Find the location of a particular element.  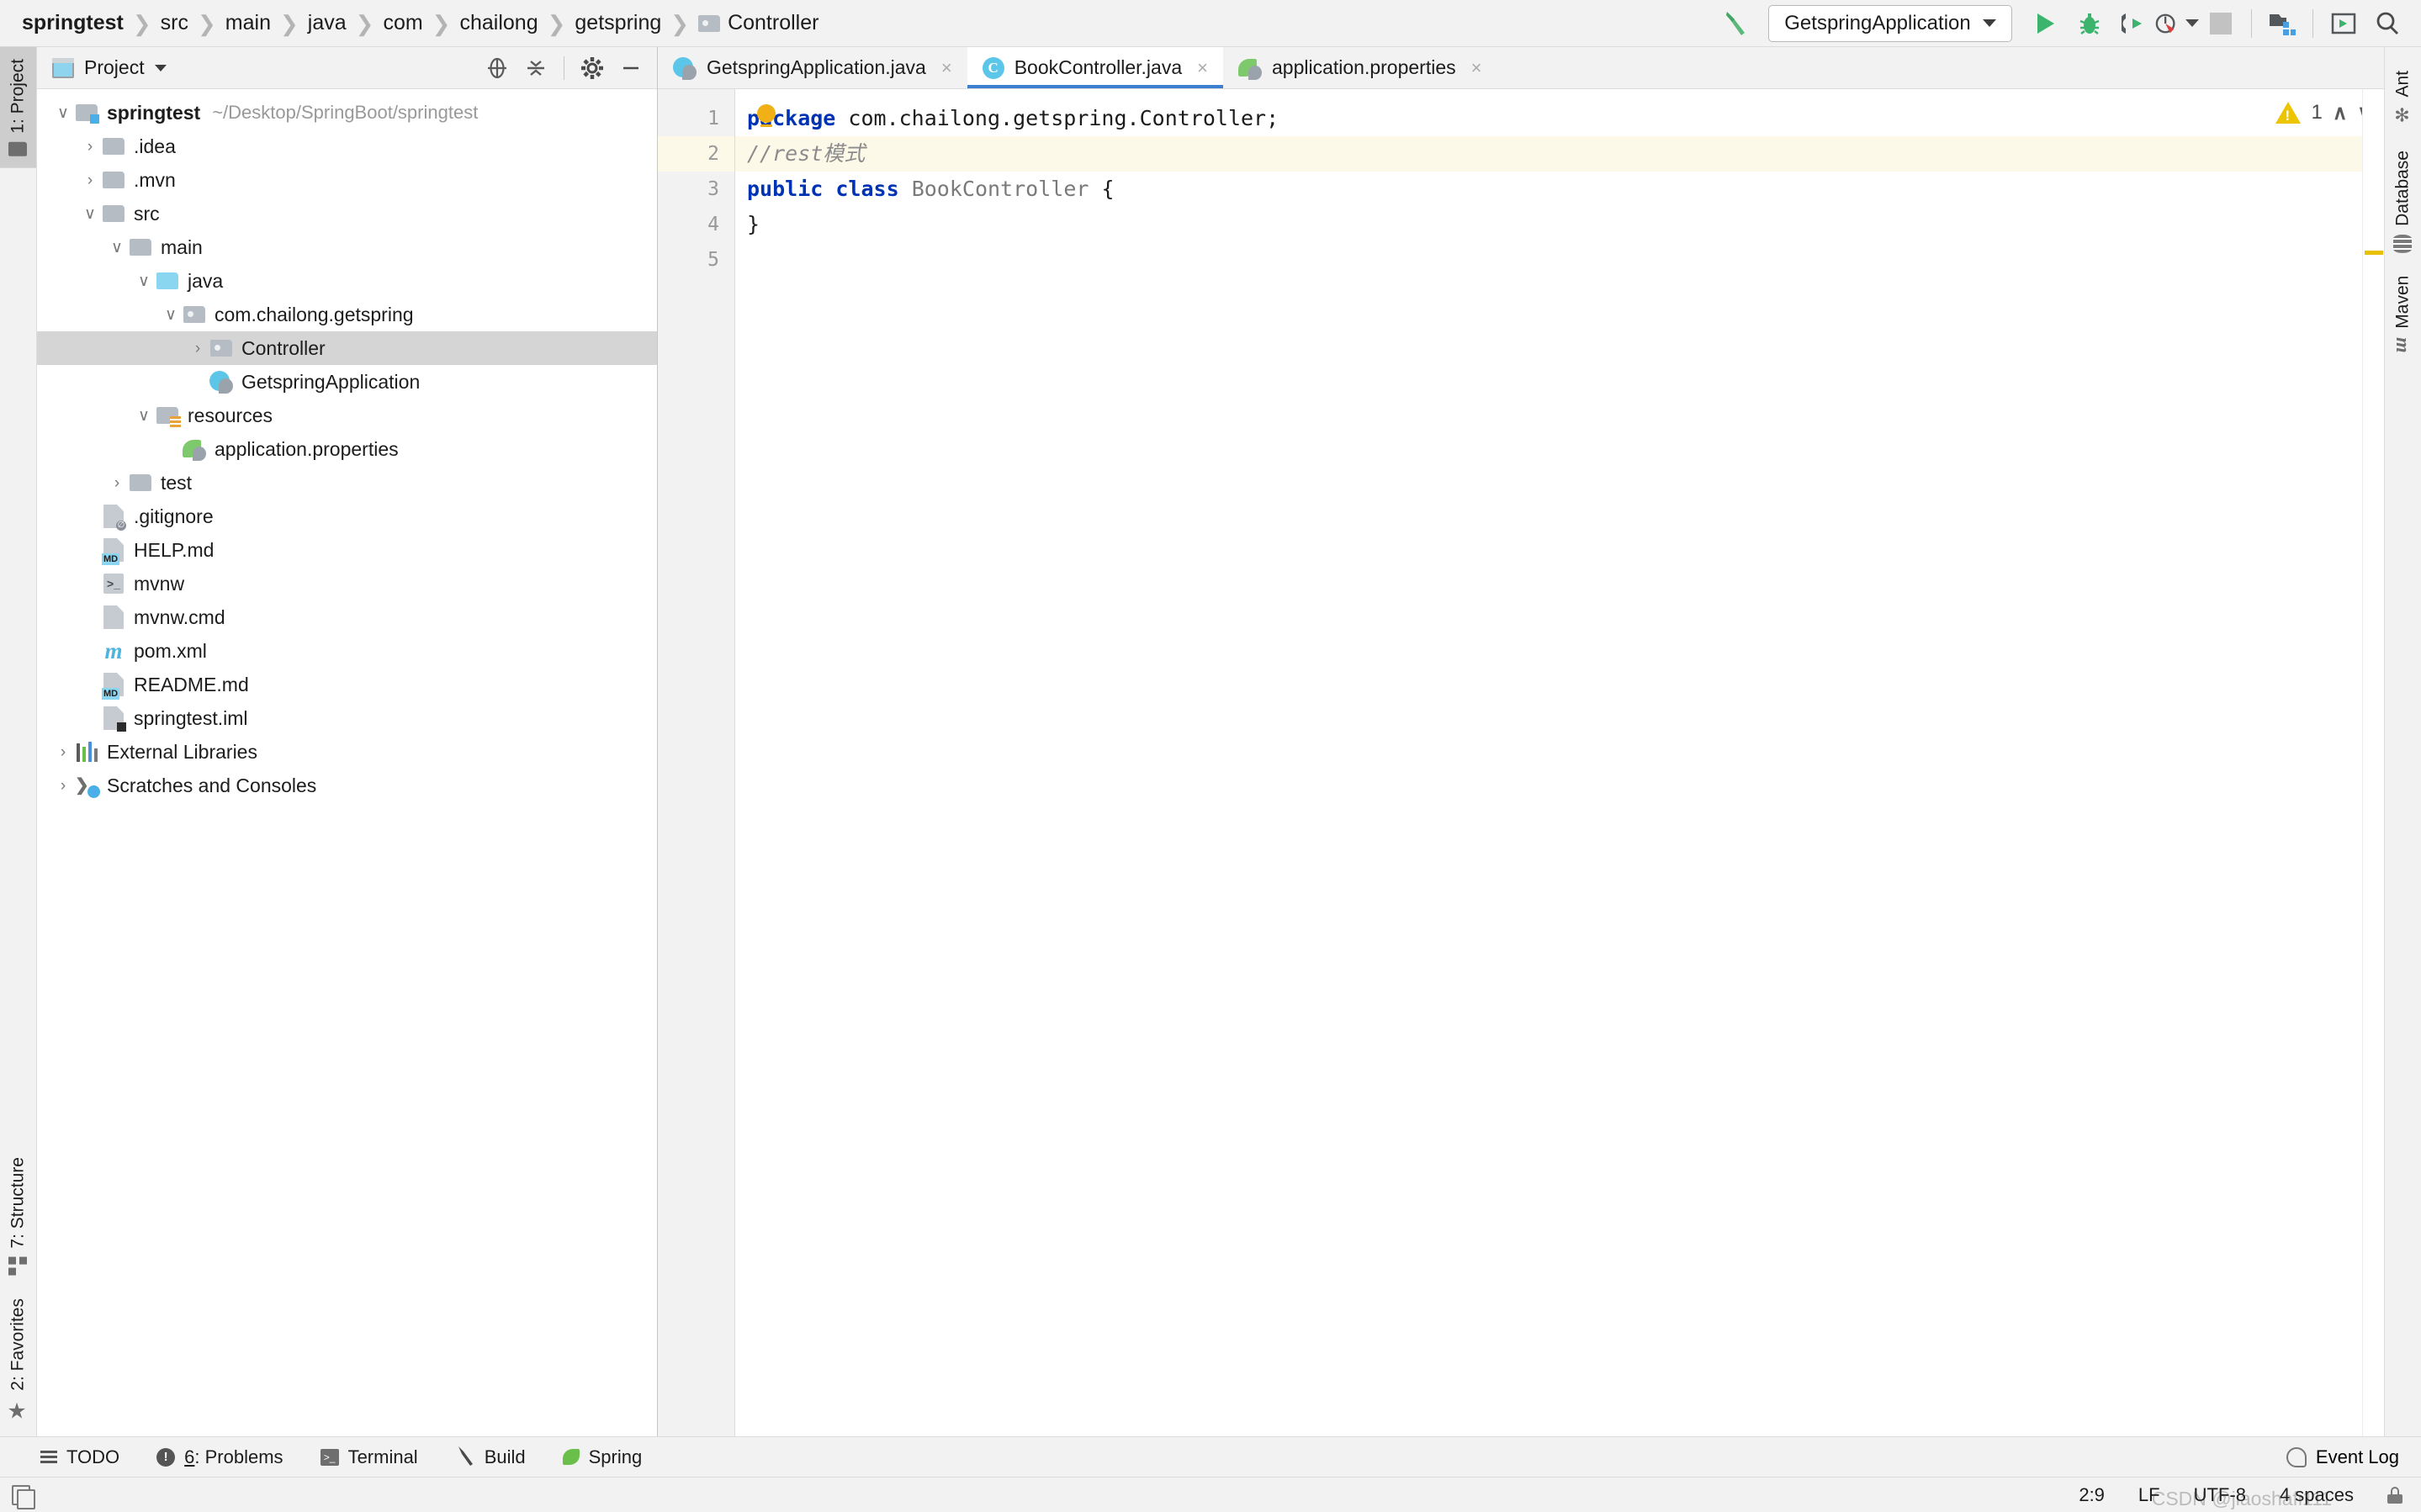

run-with-coverage-button is located at coordinates (2133, 23).